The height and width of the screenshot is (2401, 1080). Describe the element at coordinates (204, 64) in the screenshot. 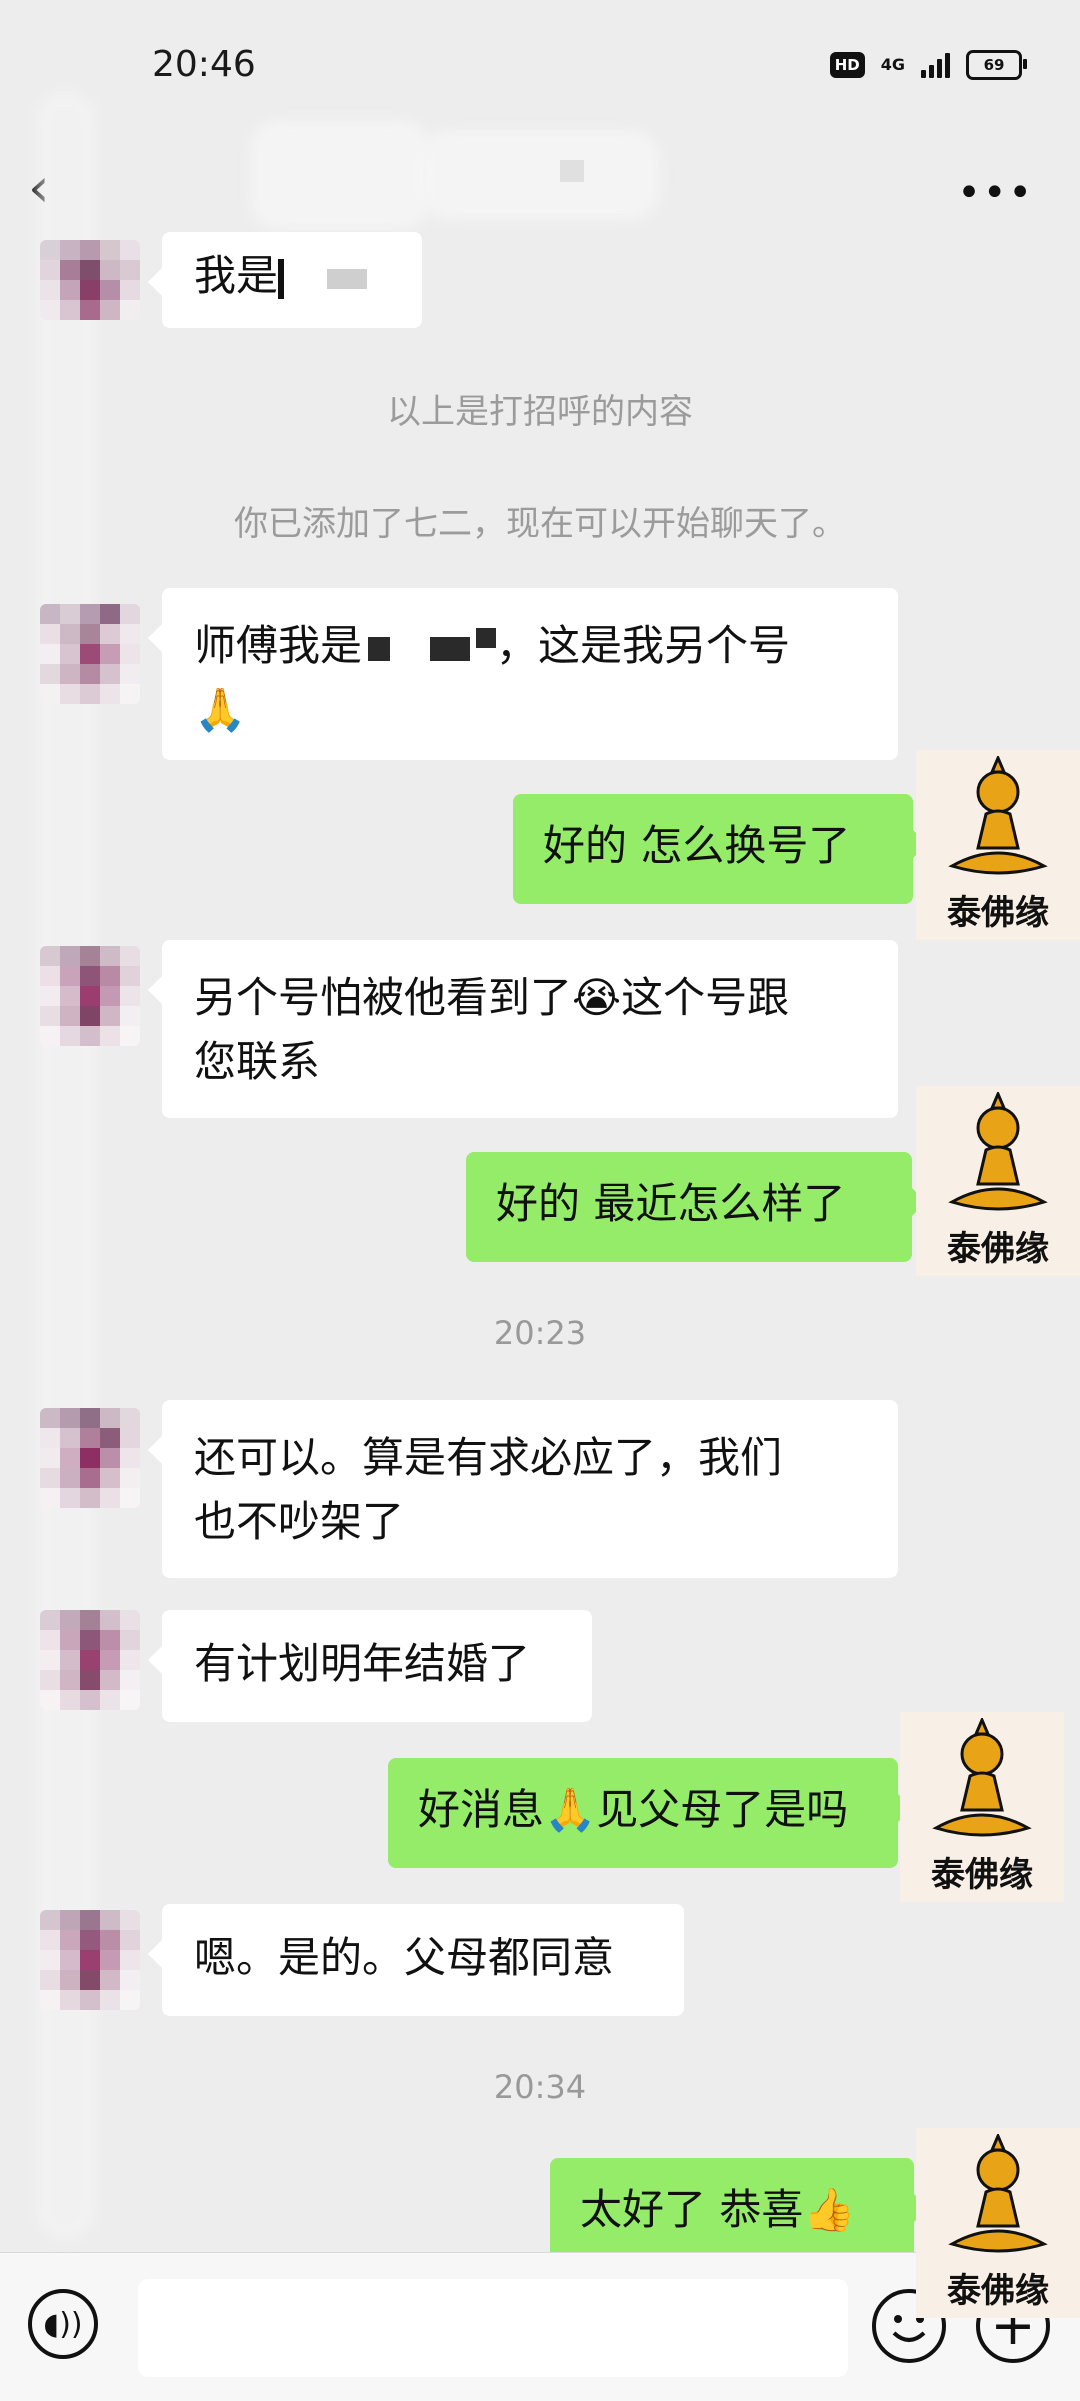

I see `status-time: 20:46` at that location.